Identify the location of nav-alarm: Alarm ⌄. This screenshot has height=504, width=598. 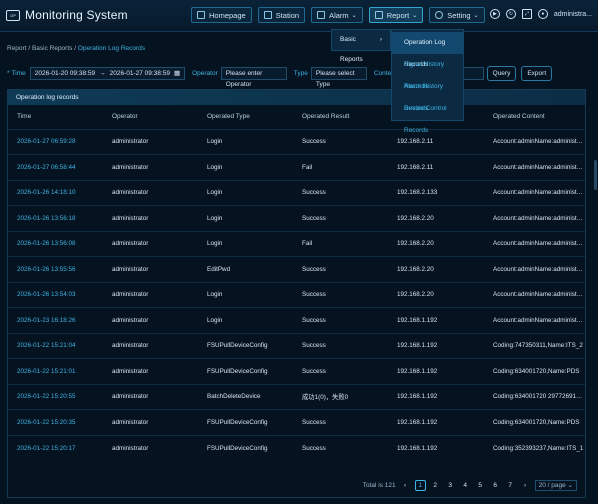
(337, 15).